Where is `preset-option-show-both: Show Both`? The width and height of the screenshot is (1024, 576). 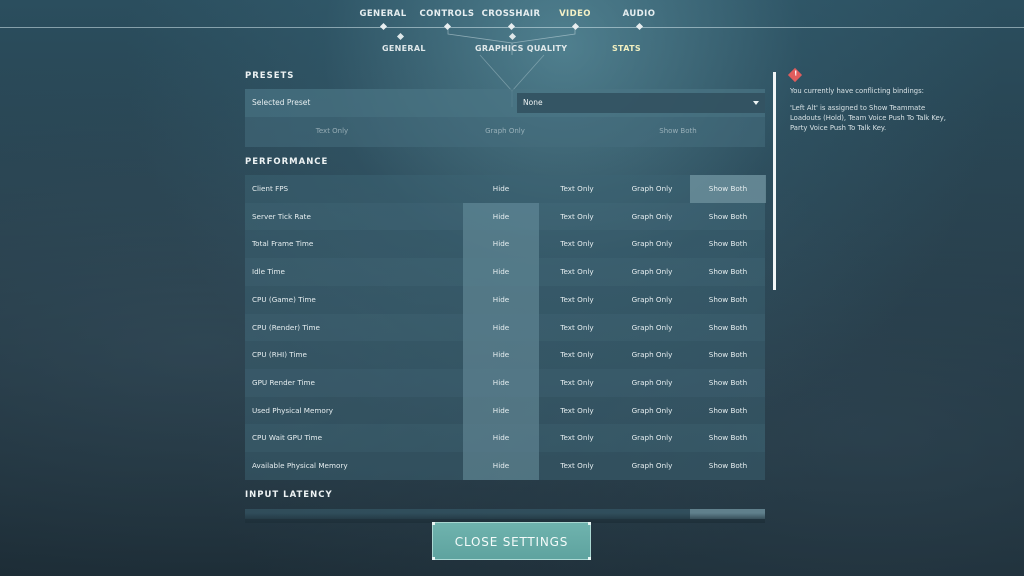 preset-option-show-both: Show Both is located at coordinates (678, 131).